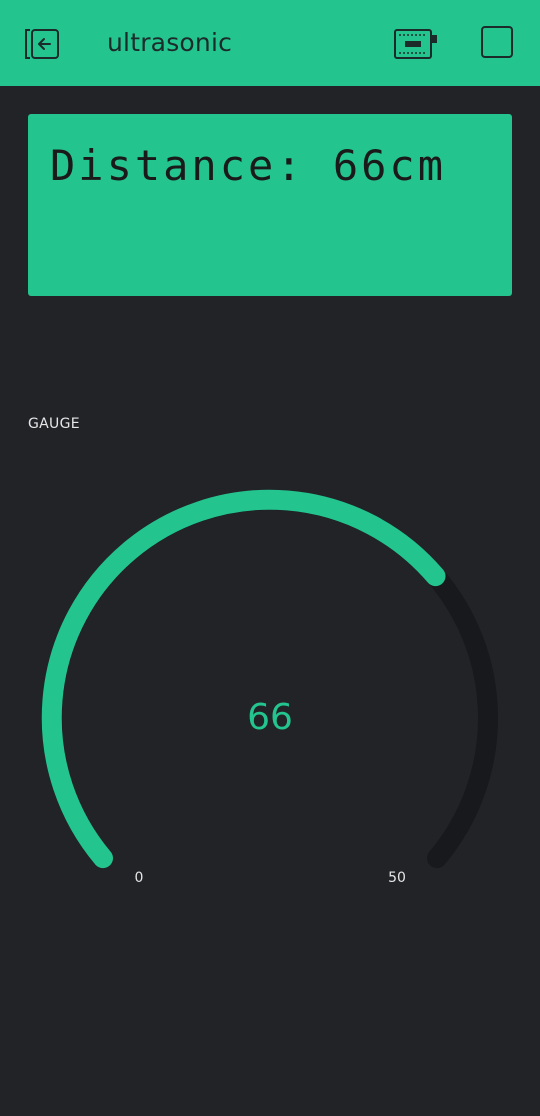 This screenshot has width=540, height=1116. What do you see at coordinates (42, 44) in the screenshot?
I see `exit-project-icon` at bounding box center [42, 44].